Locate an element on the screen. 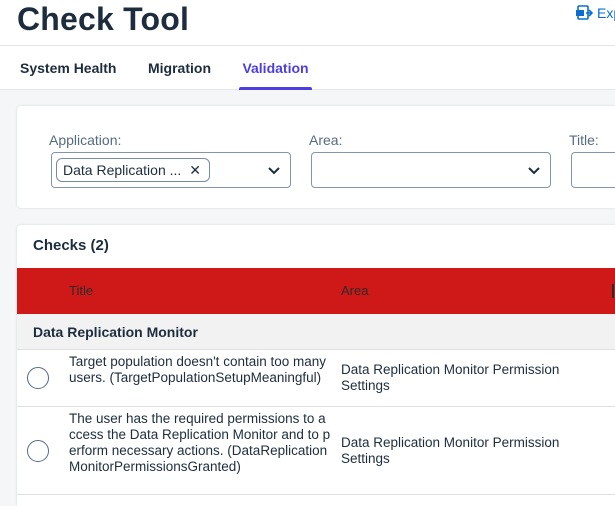  group-title: Data Replication Monitor is located at coordinates (115, 332).